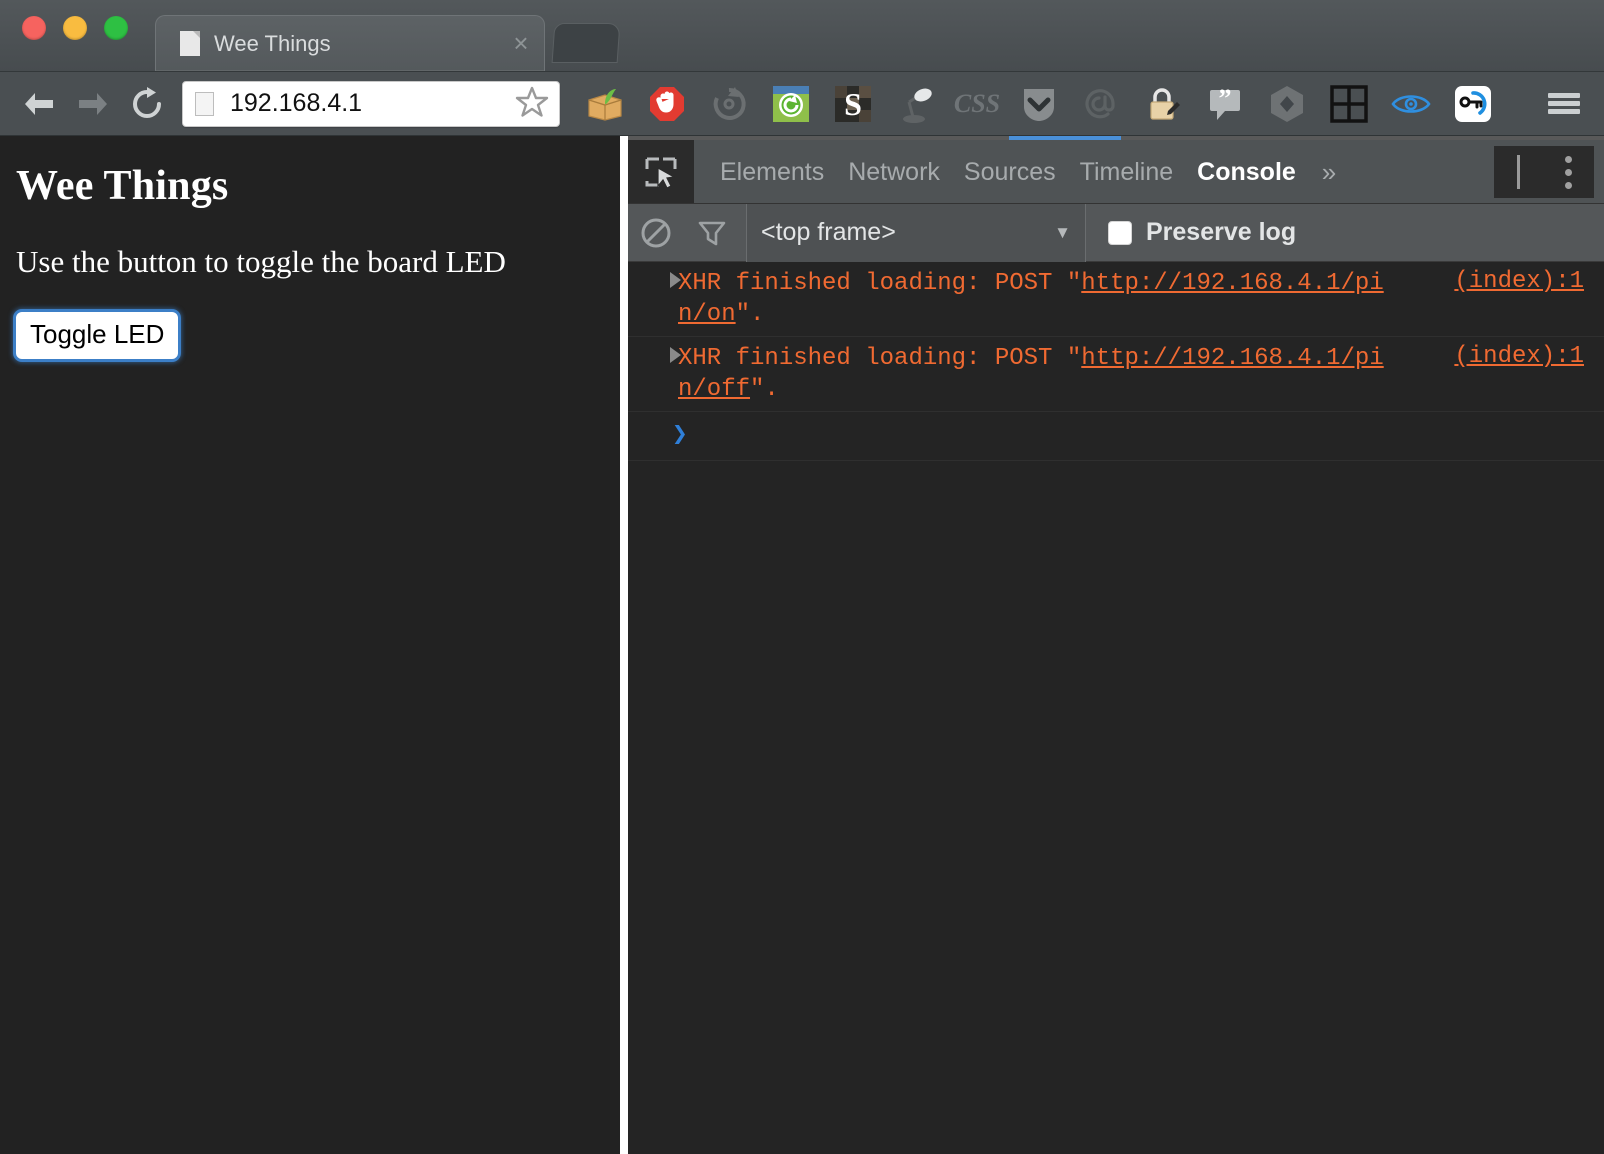 This screenshot has height=1154, width=1604. What do you see at coordinates (97, 335) in the screenshot?
I see `toggle-led-button: Toggle LED` at bounding box center [97, 335].